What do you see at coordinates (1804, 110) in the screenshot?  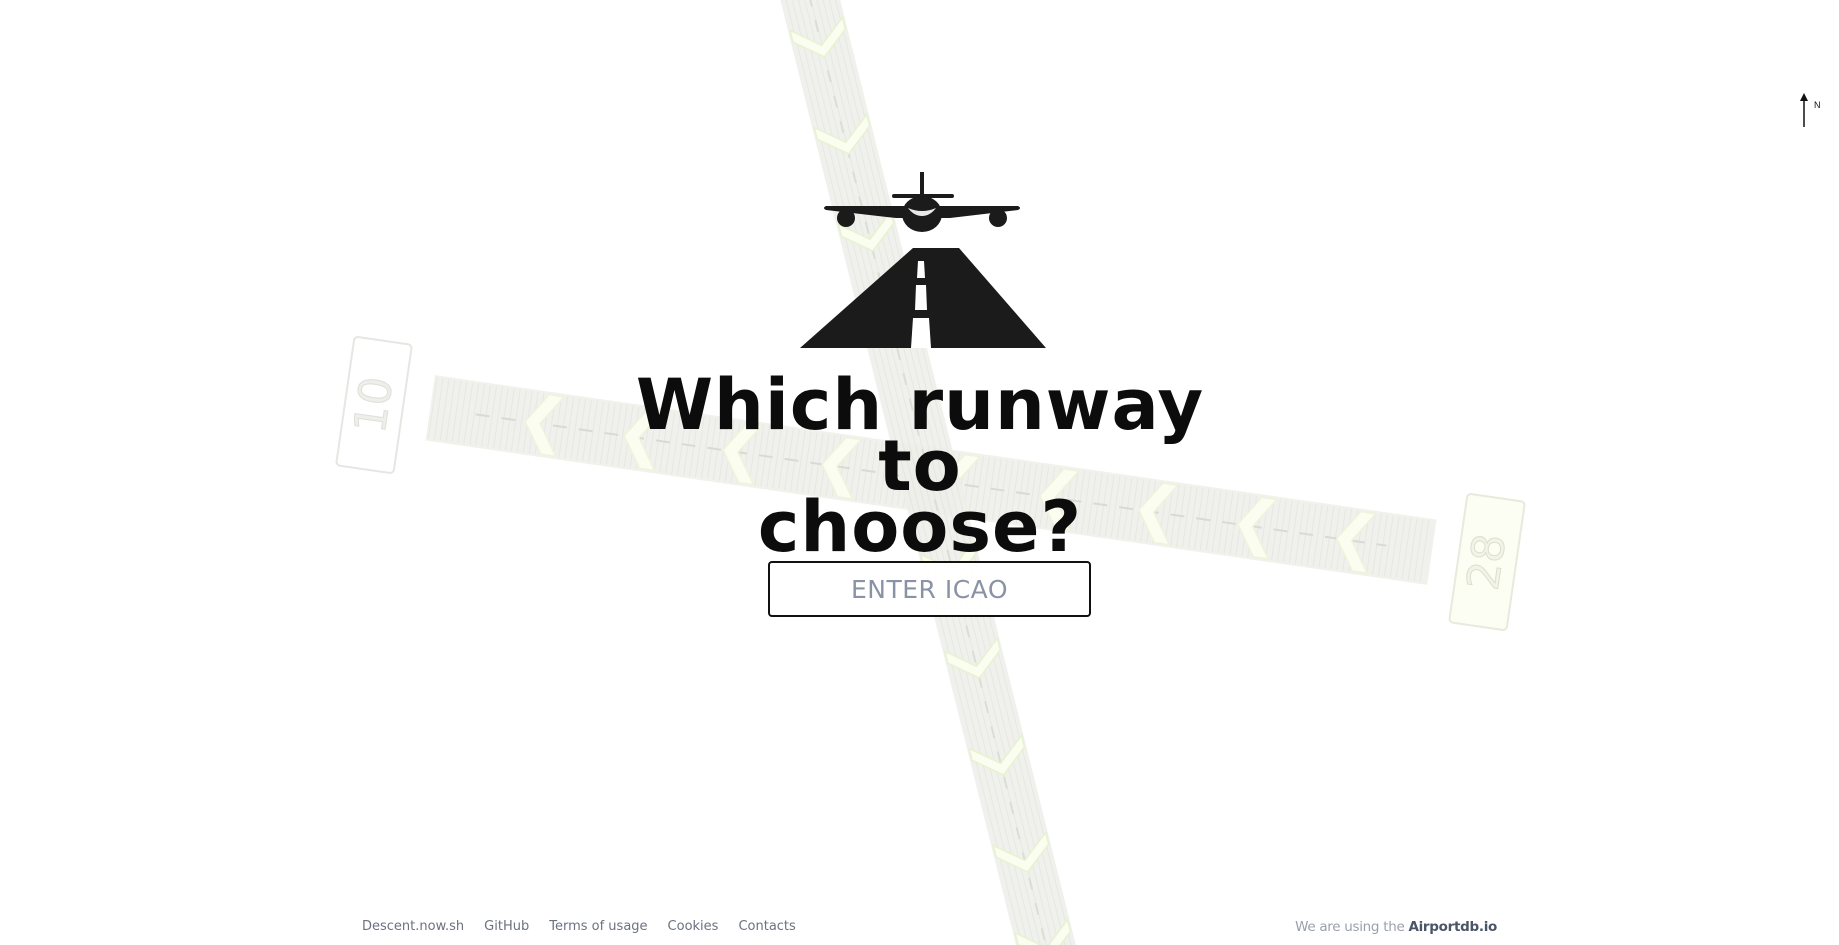 I see `north-arrow-icon` at bounding box center [1804, 110].